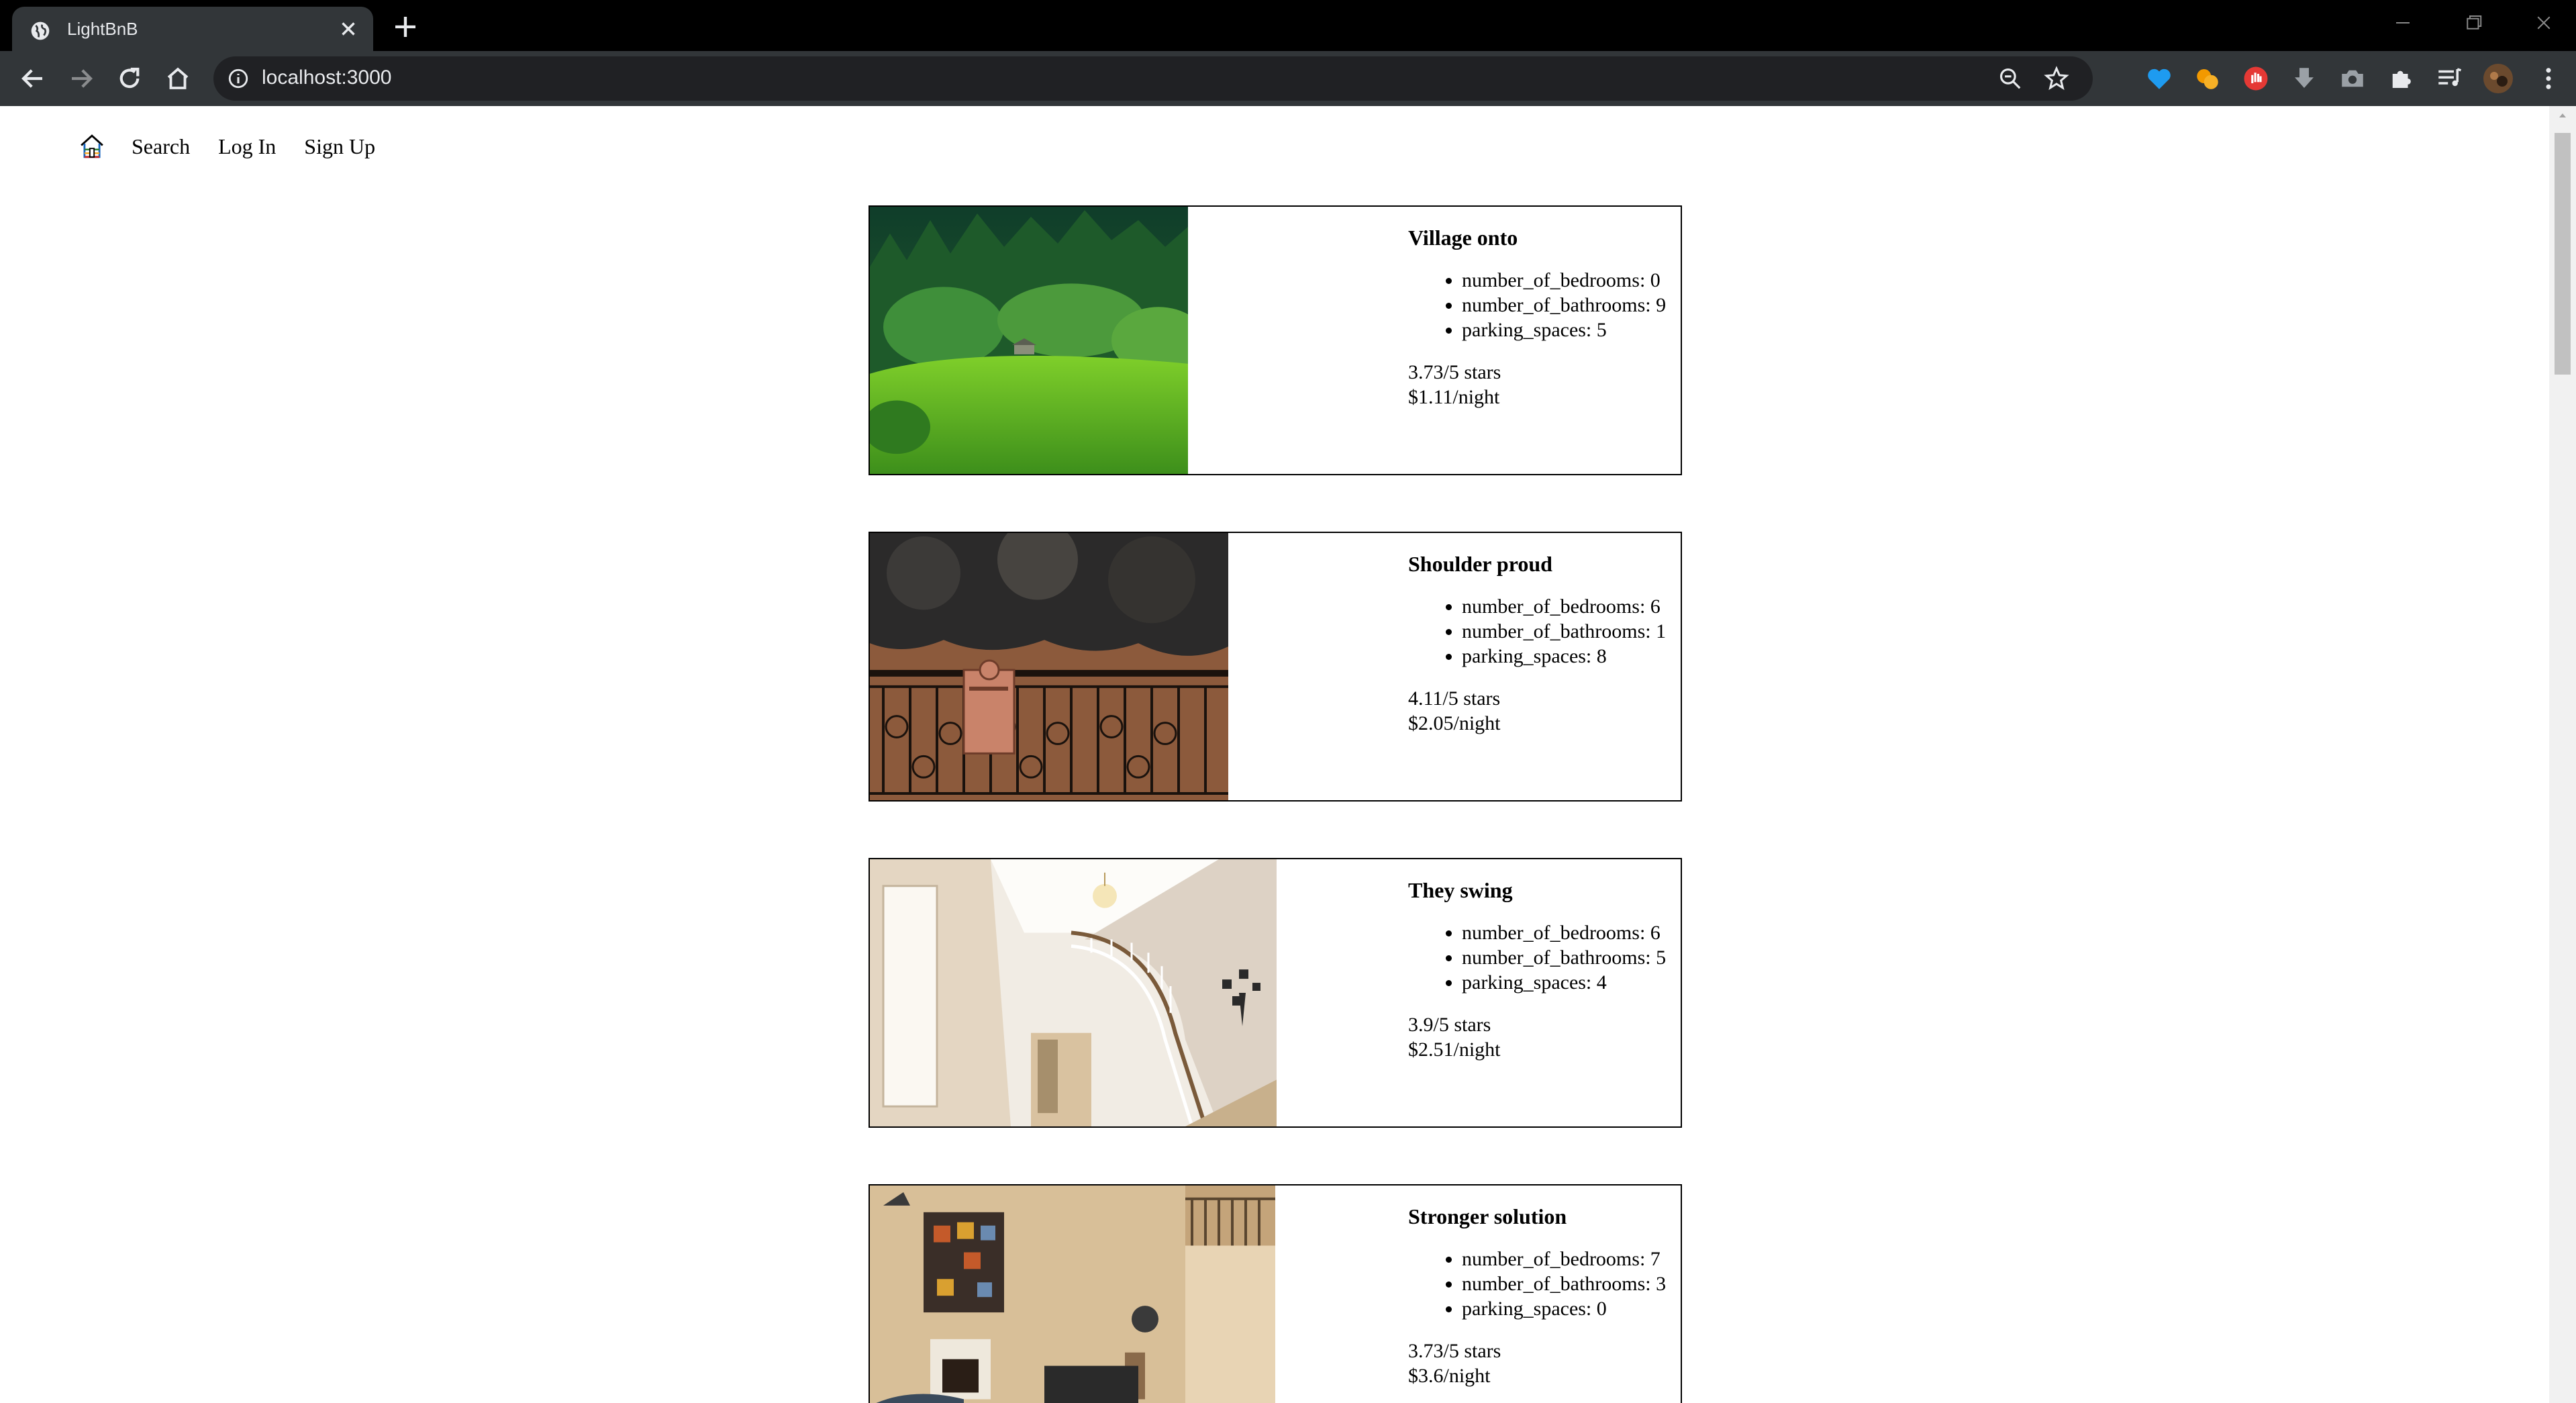 The image size is (2576, 1403). Describe the element at coordinates (2256, 78) in the screenshot. I see `red-hand-extension-icon` at that location.